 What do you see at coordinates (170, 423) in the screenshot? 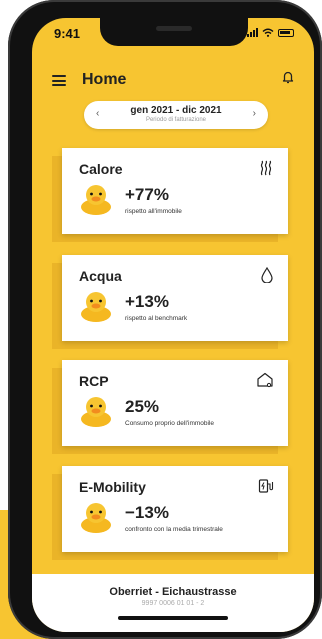
I see `card-caption: Consumo proprio dell'immobile` at bounding box center [170, 423].